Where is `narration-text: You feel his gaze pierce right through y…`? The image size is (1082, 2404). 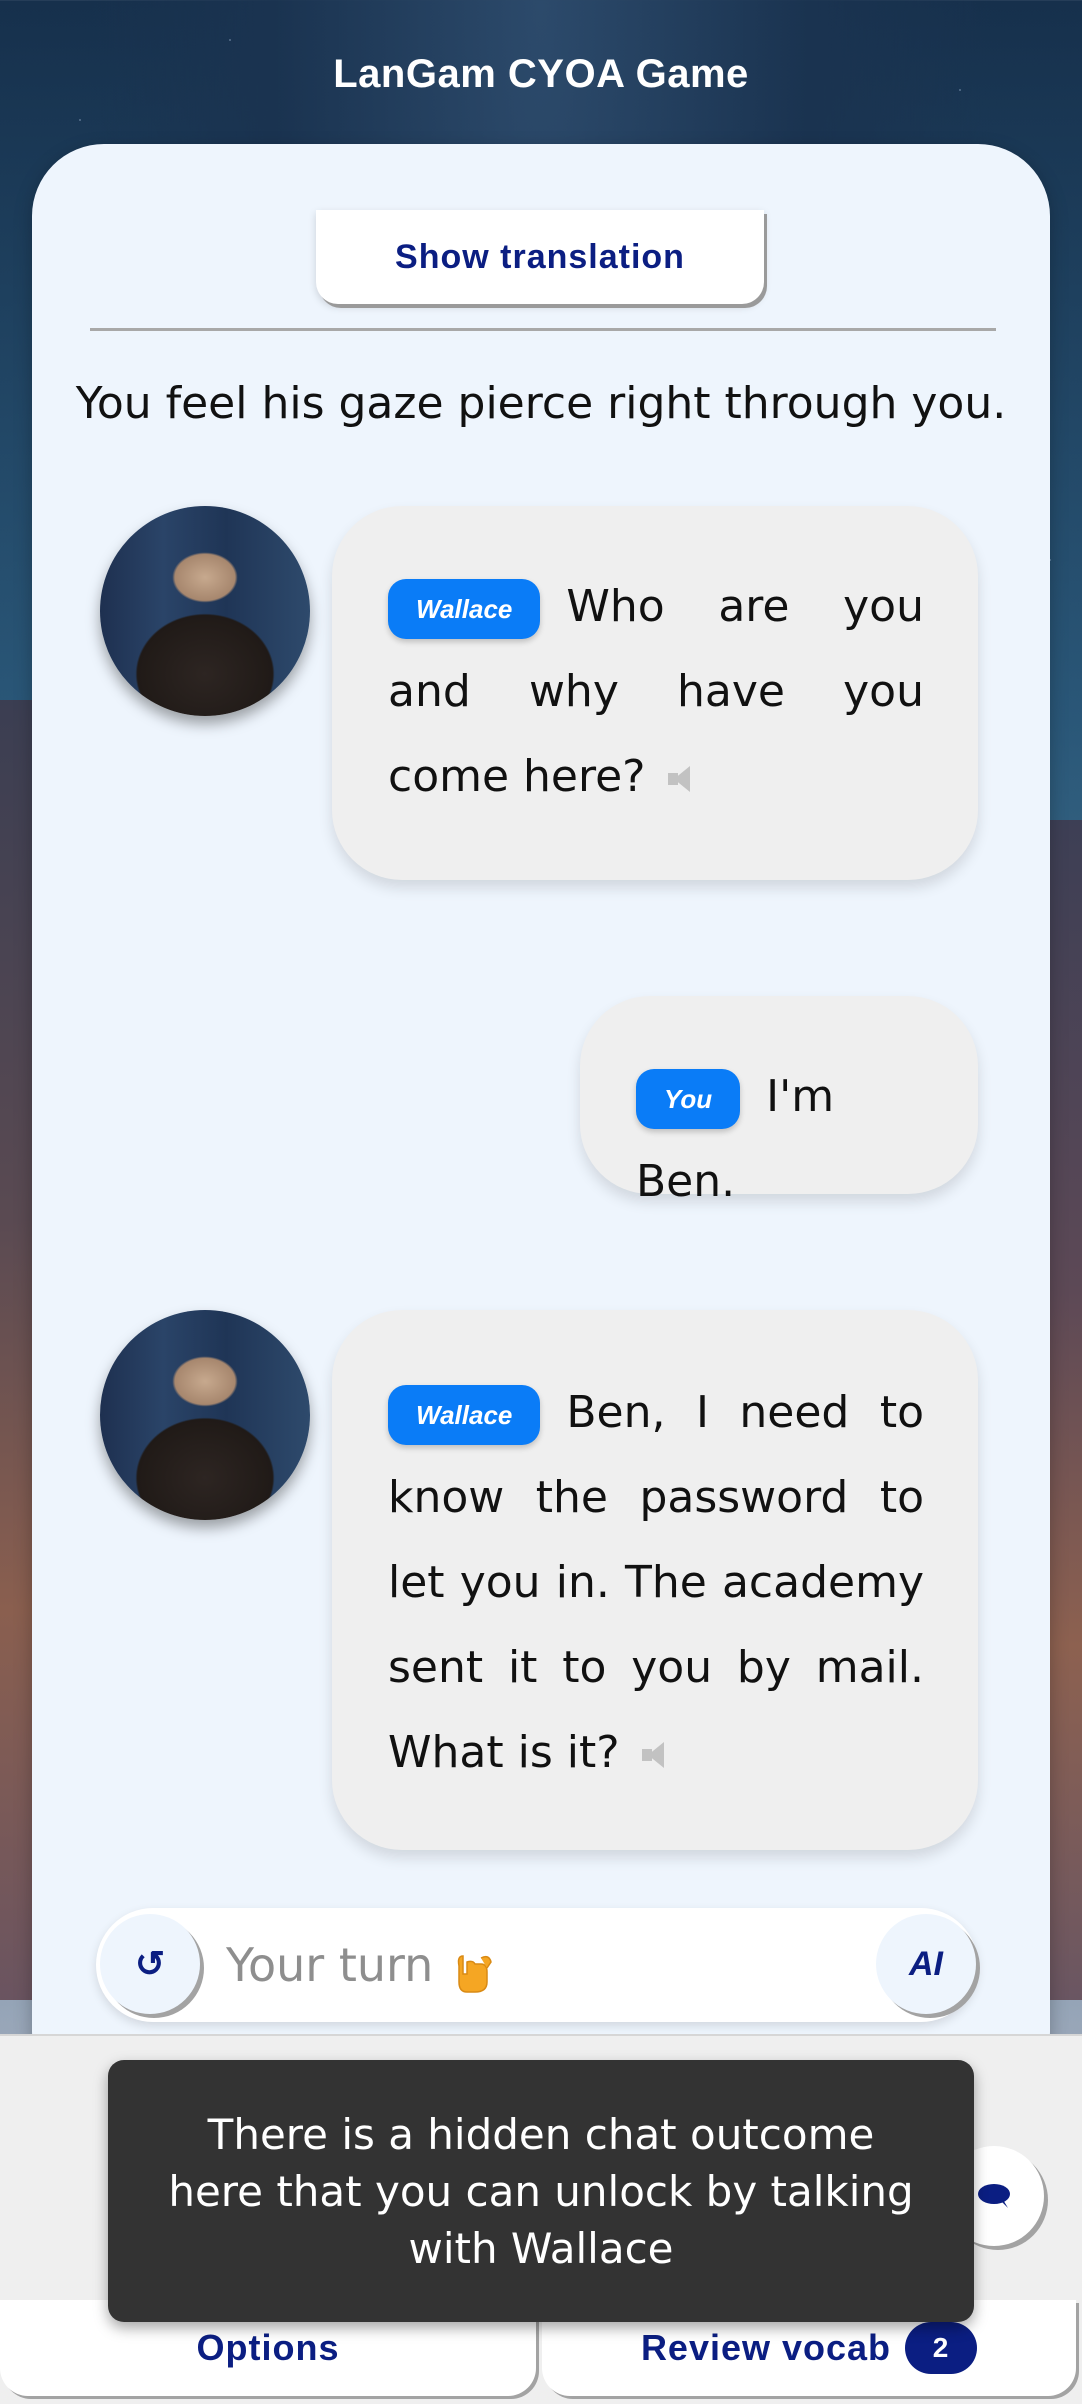
narration-text: You feel his gaze pierce right through y… is located at coordinates (541, 403).